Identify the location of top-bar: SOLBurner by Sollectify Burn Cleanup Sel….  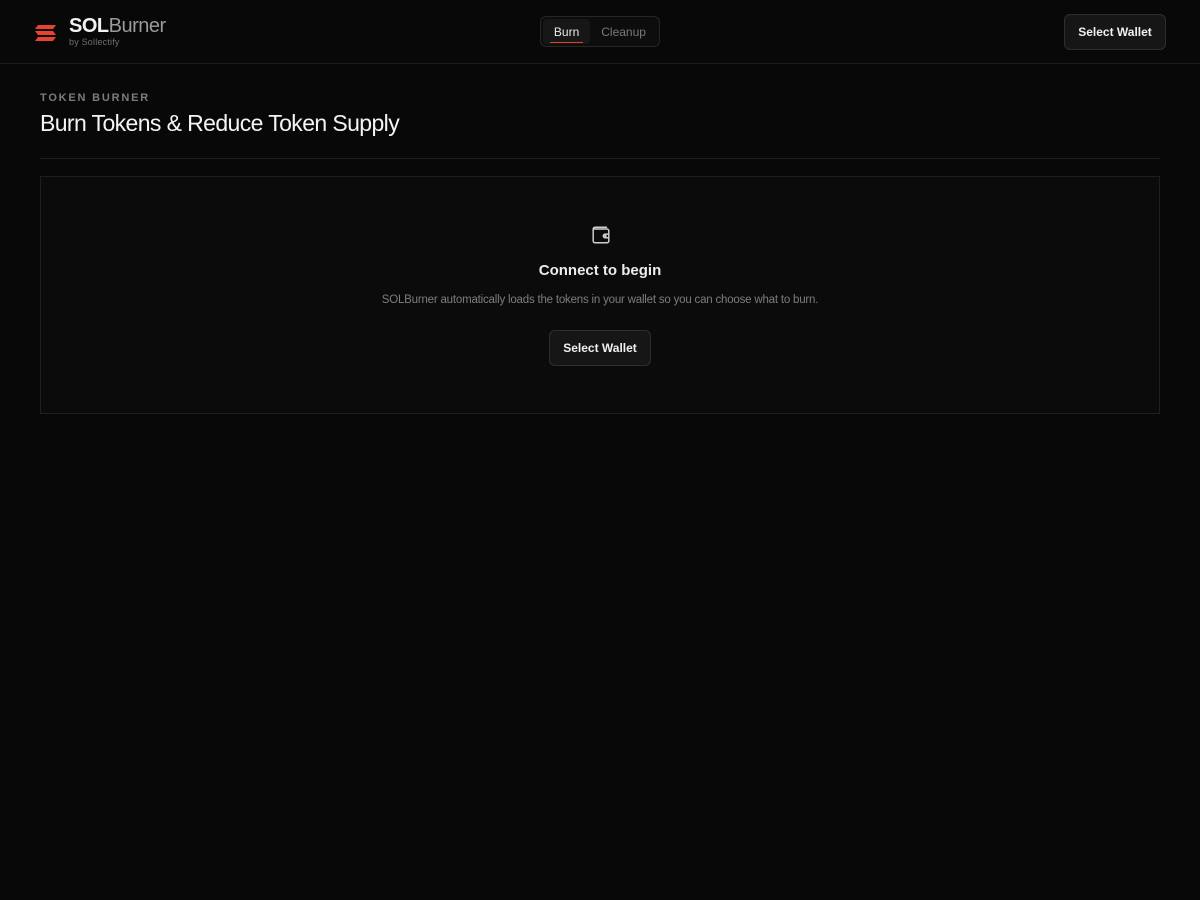
(600, 32).